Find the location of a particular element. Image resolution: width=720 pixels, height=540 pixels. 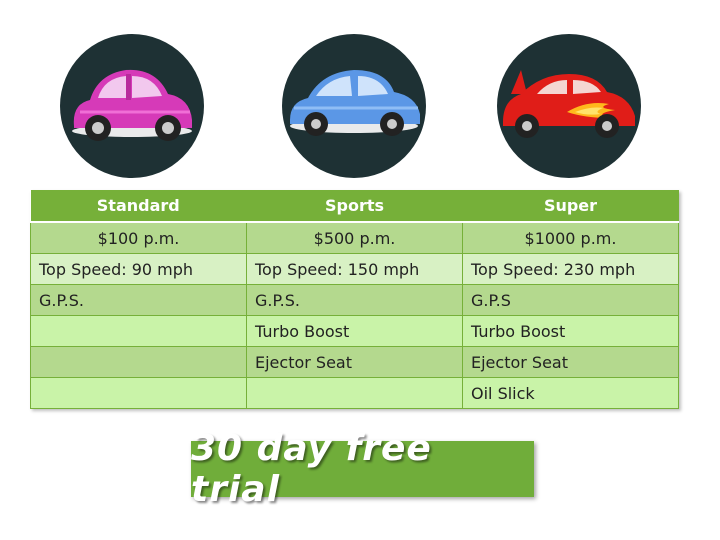

table-cell: Top Speed: 230 mph is located at coordinates (570, 269).